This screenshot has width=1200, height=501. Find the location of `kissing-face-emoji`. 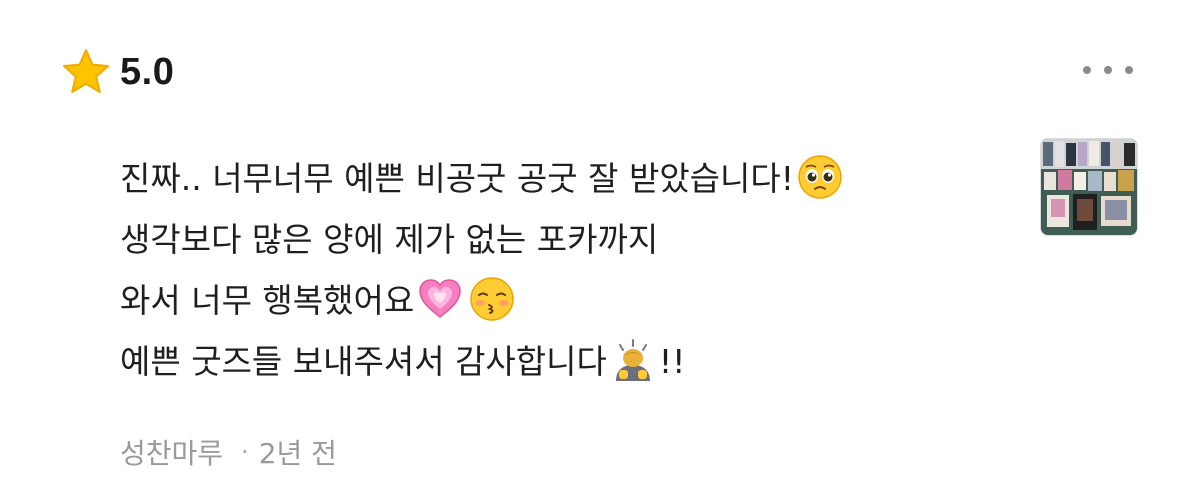

kissing-face-emoji is located at coordinates (492, 299).